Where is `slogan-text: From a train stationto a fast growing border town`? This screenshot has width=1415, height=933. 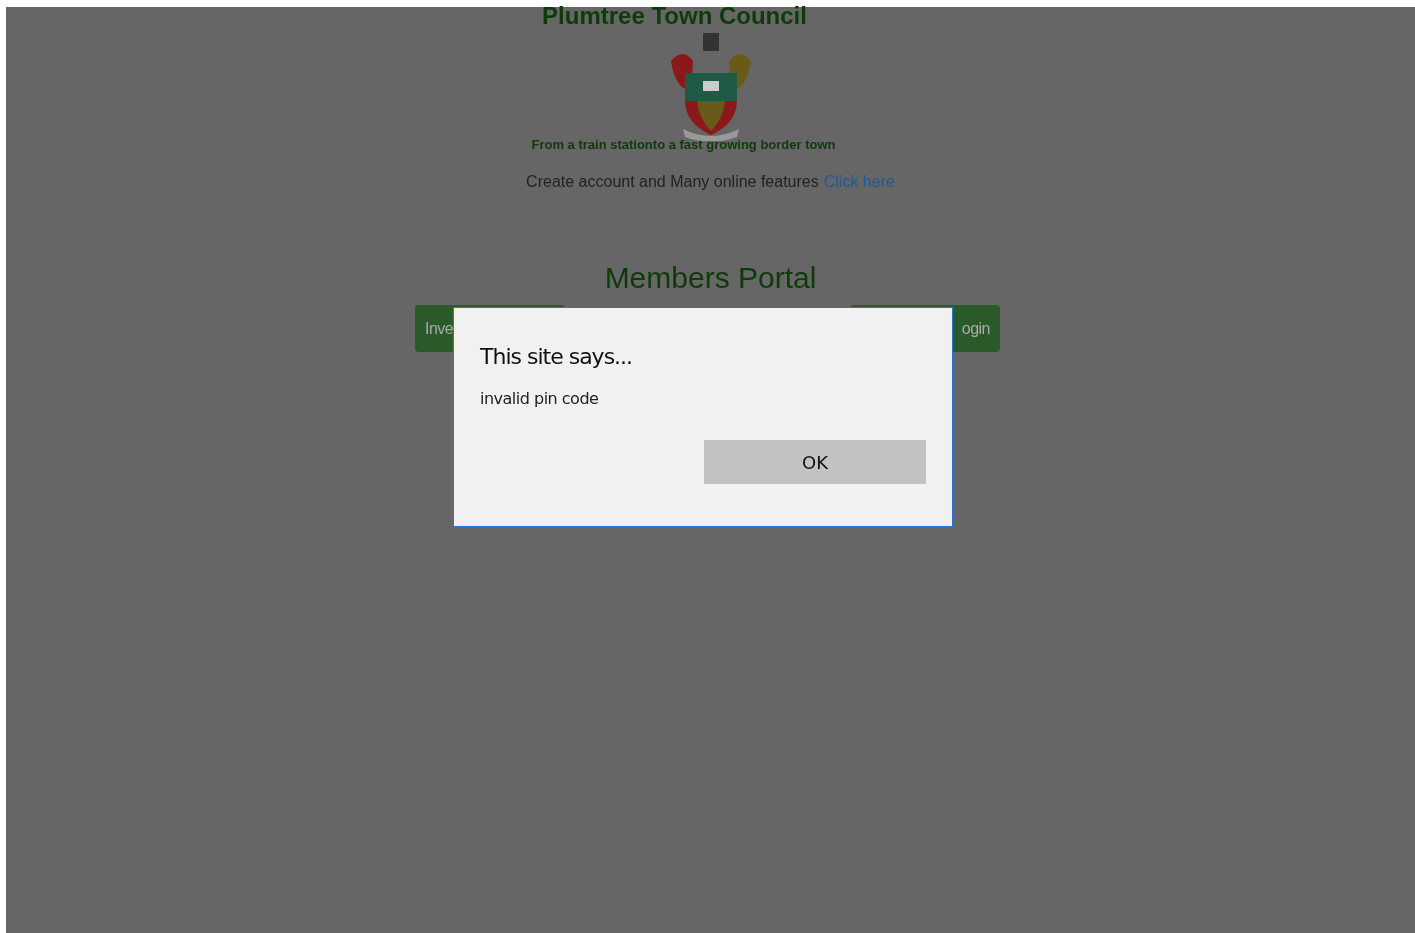
slogan-text: From a train stationto a fast growing border town is located at coordinates (683, 144).